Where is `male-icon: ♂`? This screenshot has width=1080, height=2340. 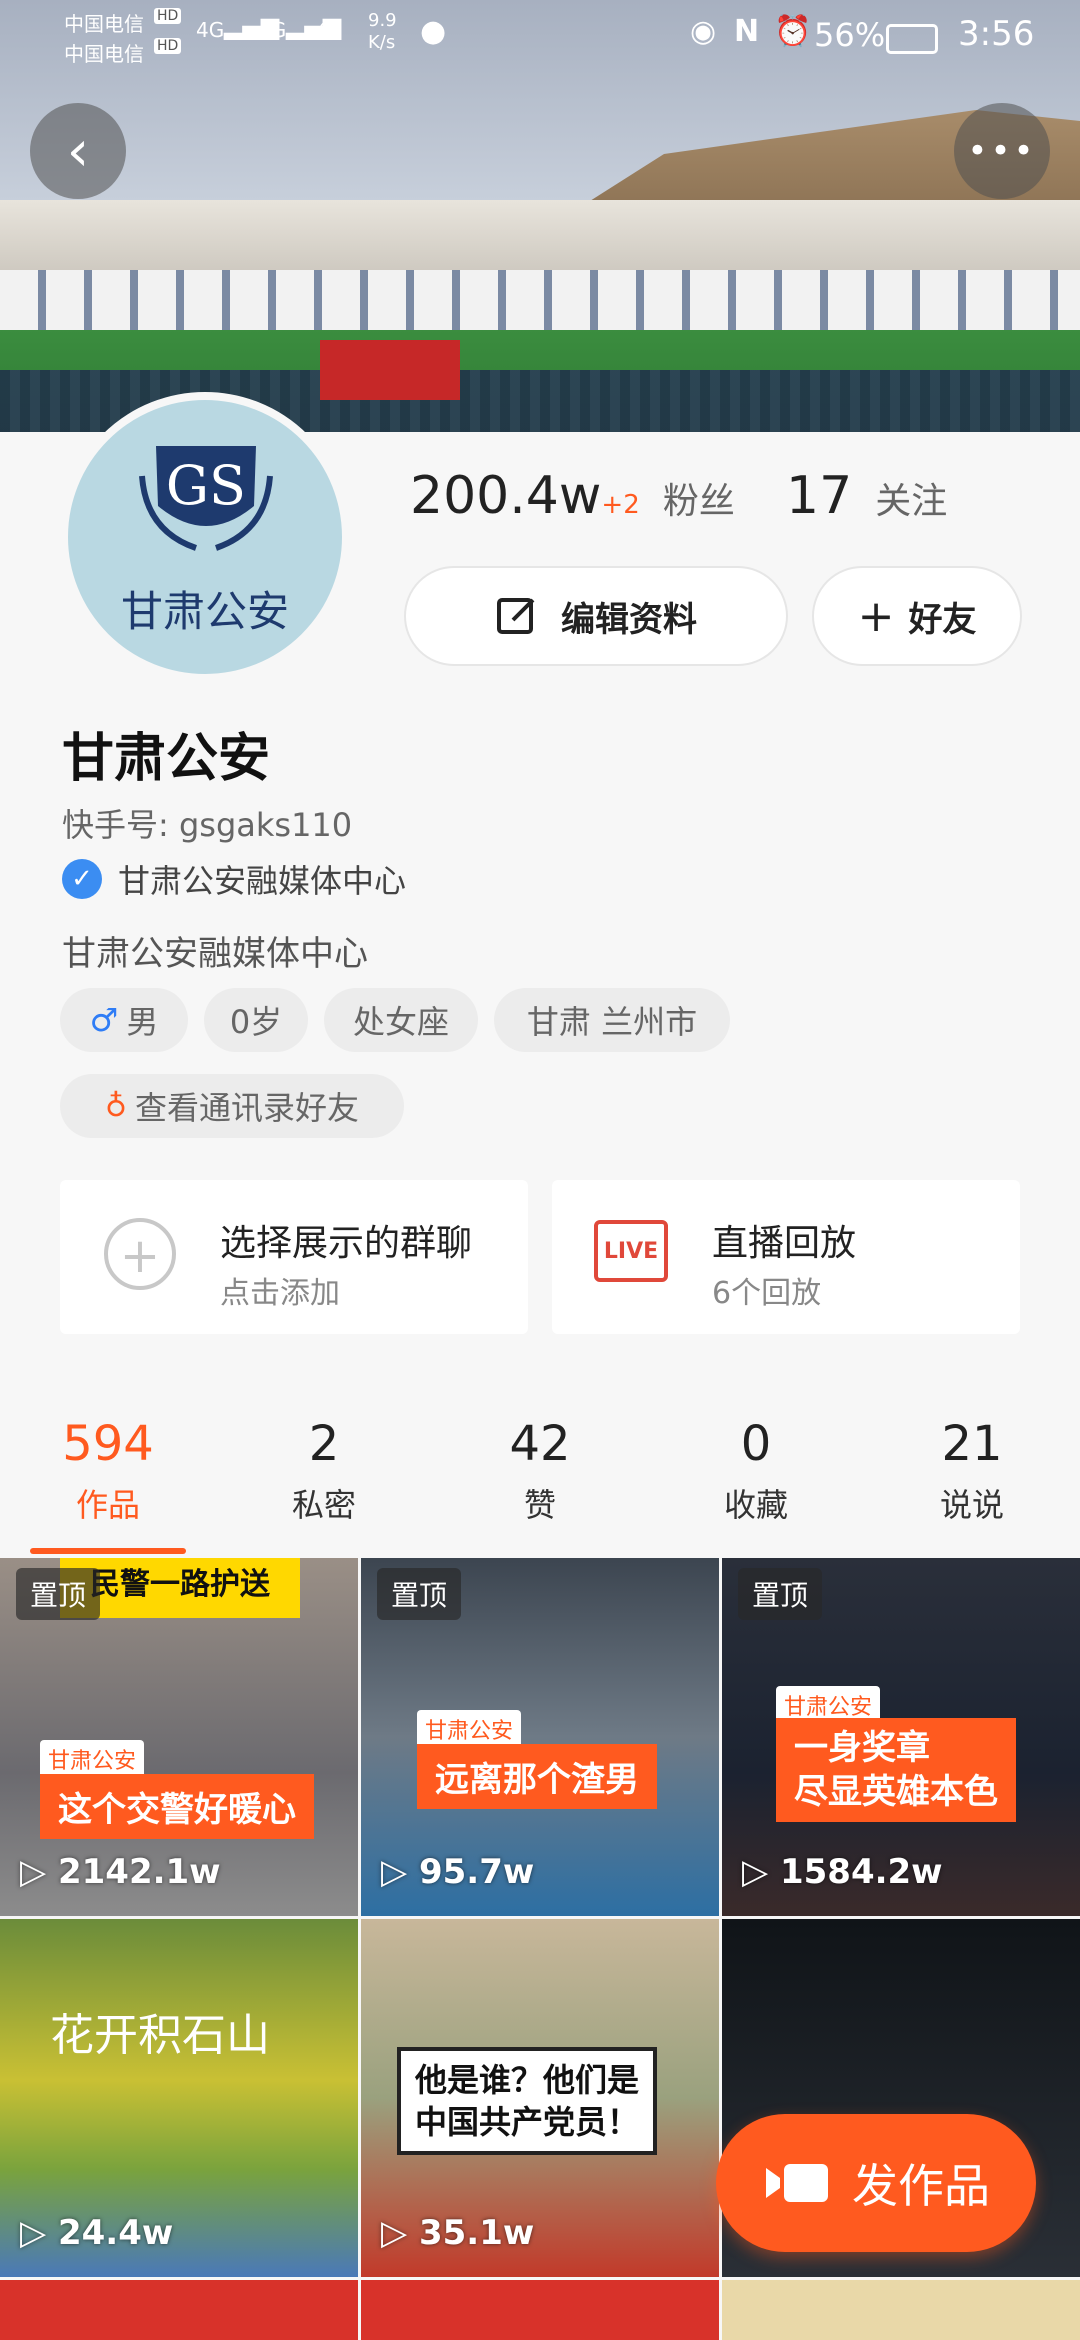 male-icon: ♂ is located at coordinates (104, 1020).